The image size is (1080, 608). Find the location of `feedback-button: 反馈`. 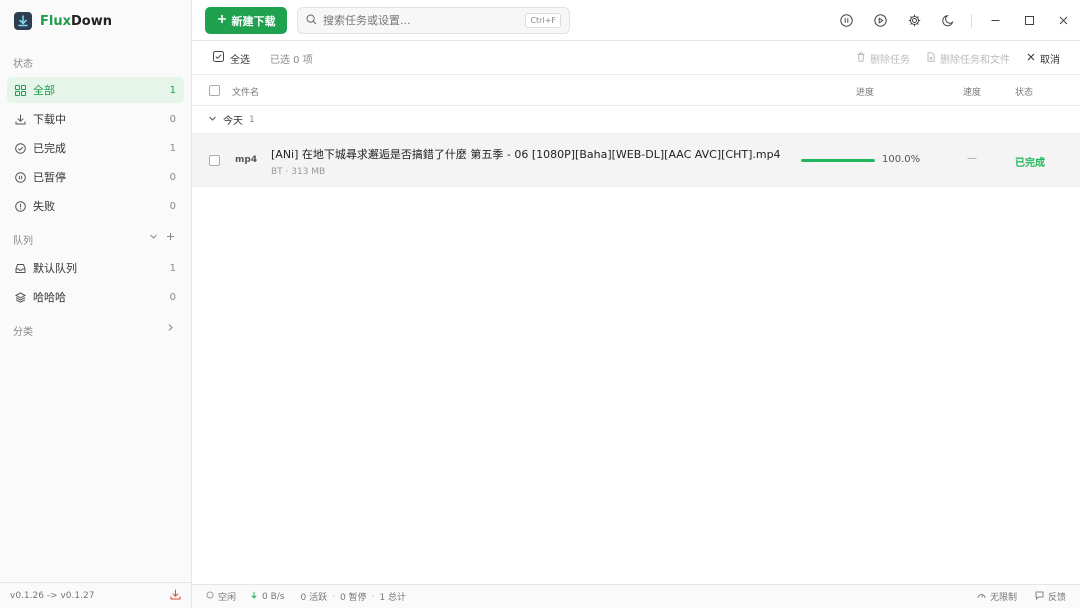

feedback-button: 反馈 is located at coordinates (1050, 596).